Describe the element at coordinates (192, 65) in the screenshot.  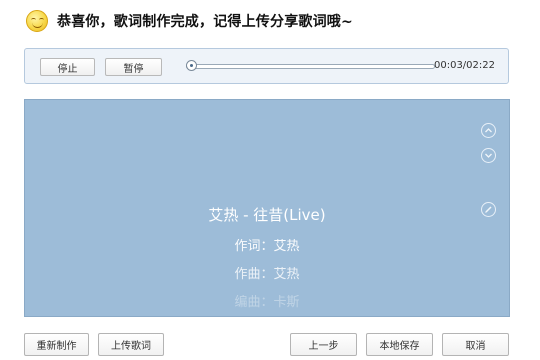
I see `progress-knob` at that location.